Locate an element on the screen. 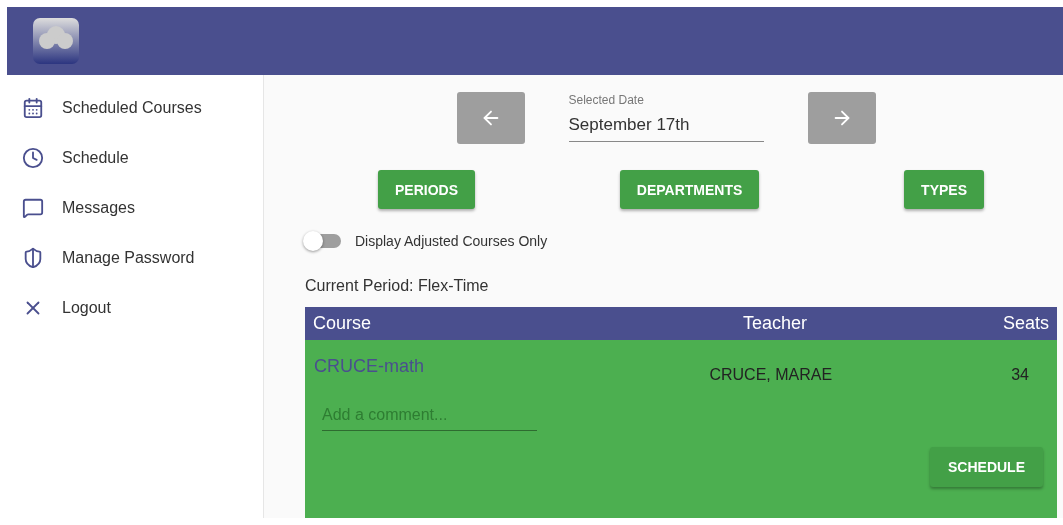  next-date-button is located at coordinates (841, 118).